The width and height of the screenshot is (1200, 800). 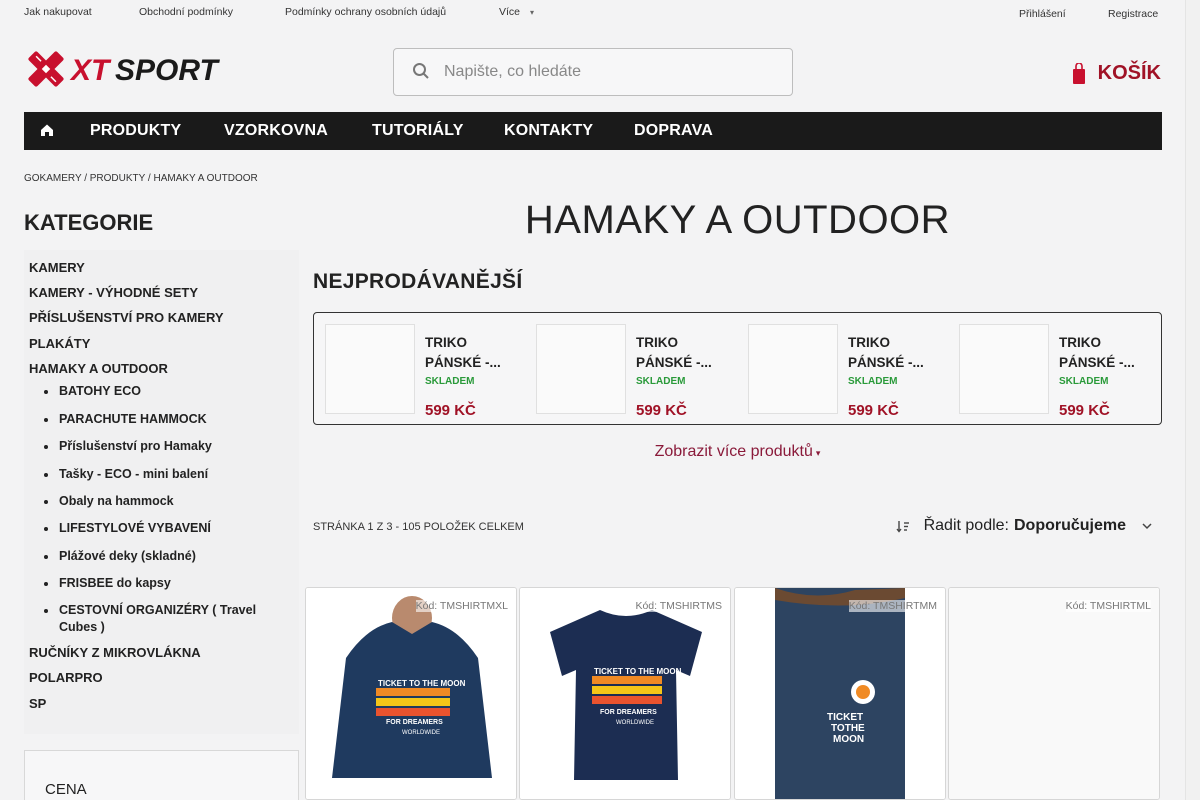 I want to click on sidebar-subitem-travel-organizers: CESTOVNÍ ORGANIZÉRY ( Travel Cubes ), so click(x=156, y=619).